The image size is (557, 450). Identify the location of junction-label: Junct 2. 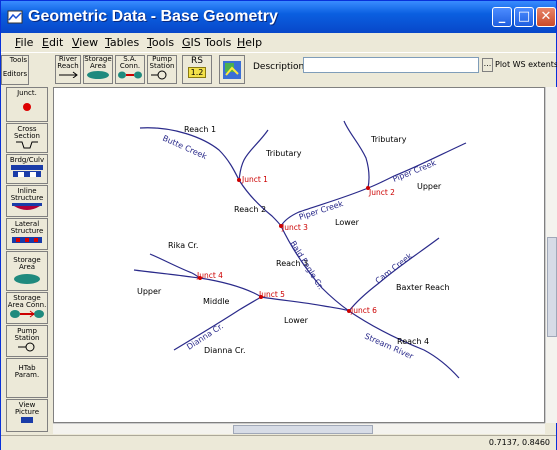
(381, 192).